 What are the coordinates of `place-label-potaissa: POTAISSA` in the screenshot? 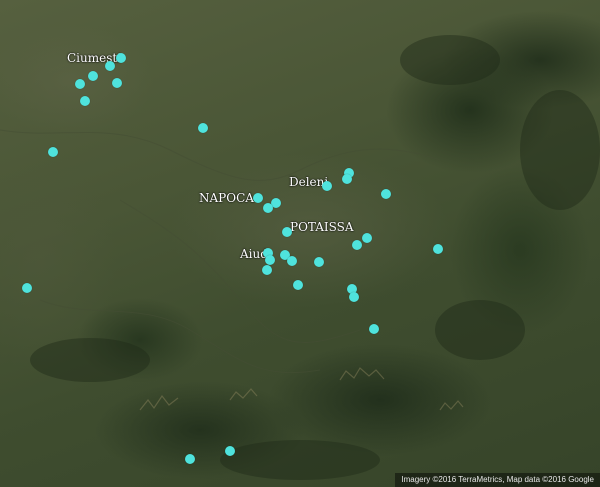 It's located at (322, 227).